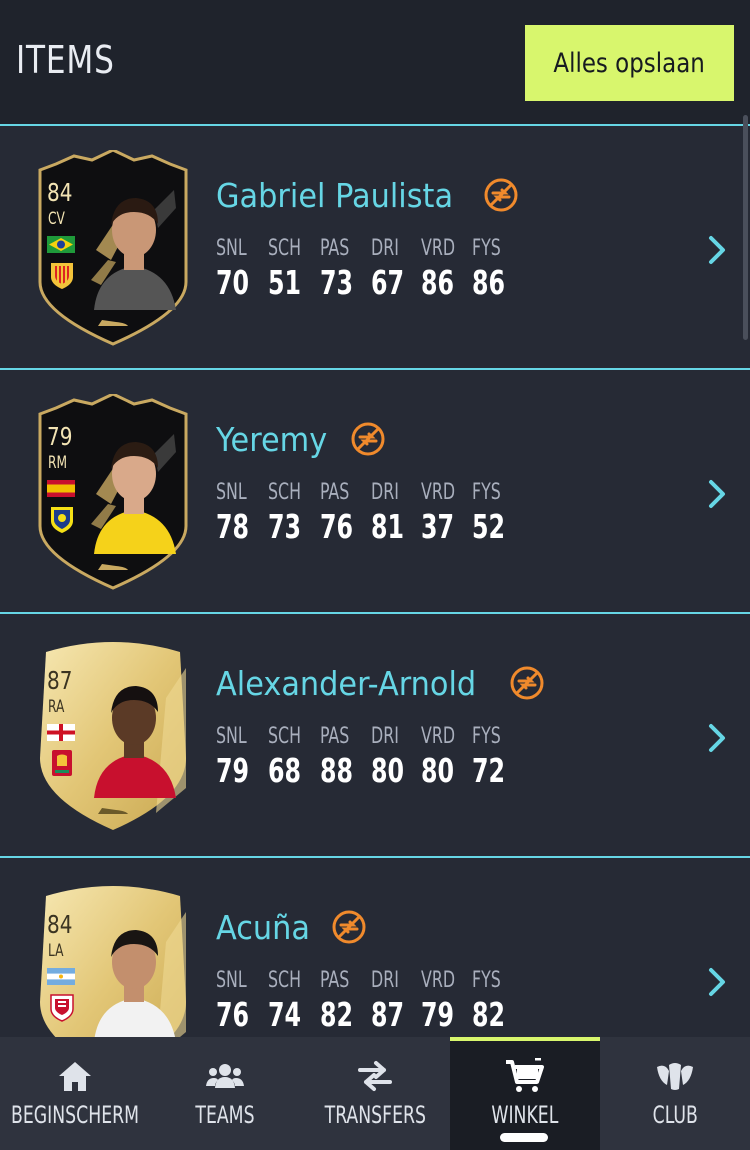  What do you see at coordinates (134, 489) in the screenshot?
I see `player-portrait` at bounding box center [134, 489].